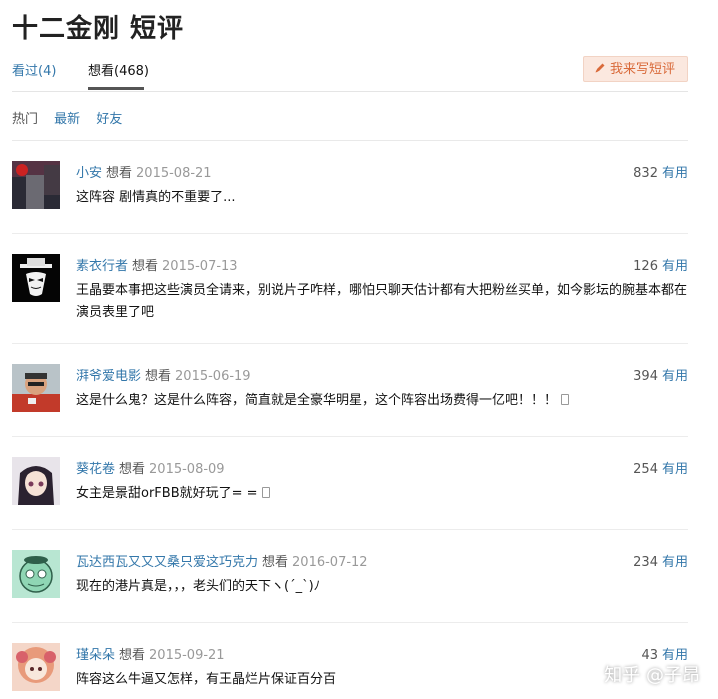  I want to click on comment-text: 这是什么鬼？这是什么阵容，简直就是全豪华明星，这个阵容出场费得一亿吧！！！, so click(382, 401).